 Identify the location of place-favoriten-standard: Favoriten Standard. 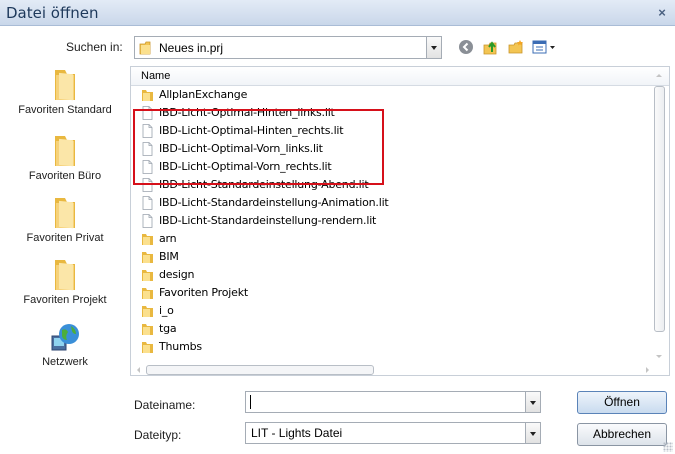
(65, 91).